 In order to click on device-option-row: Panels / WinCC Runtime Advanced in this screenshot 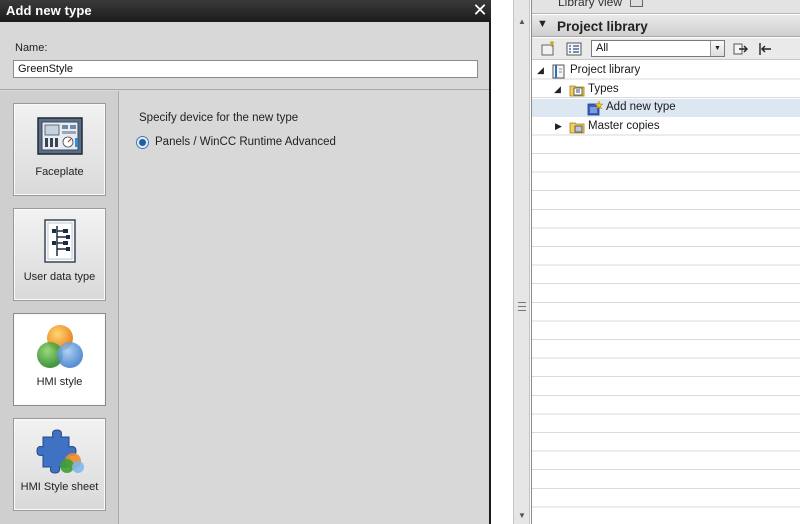, I will do `click(236, 142)`.